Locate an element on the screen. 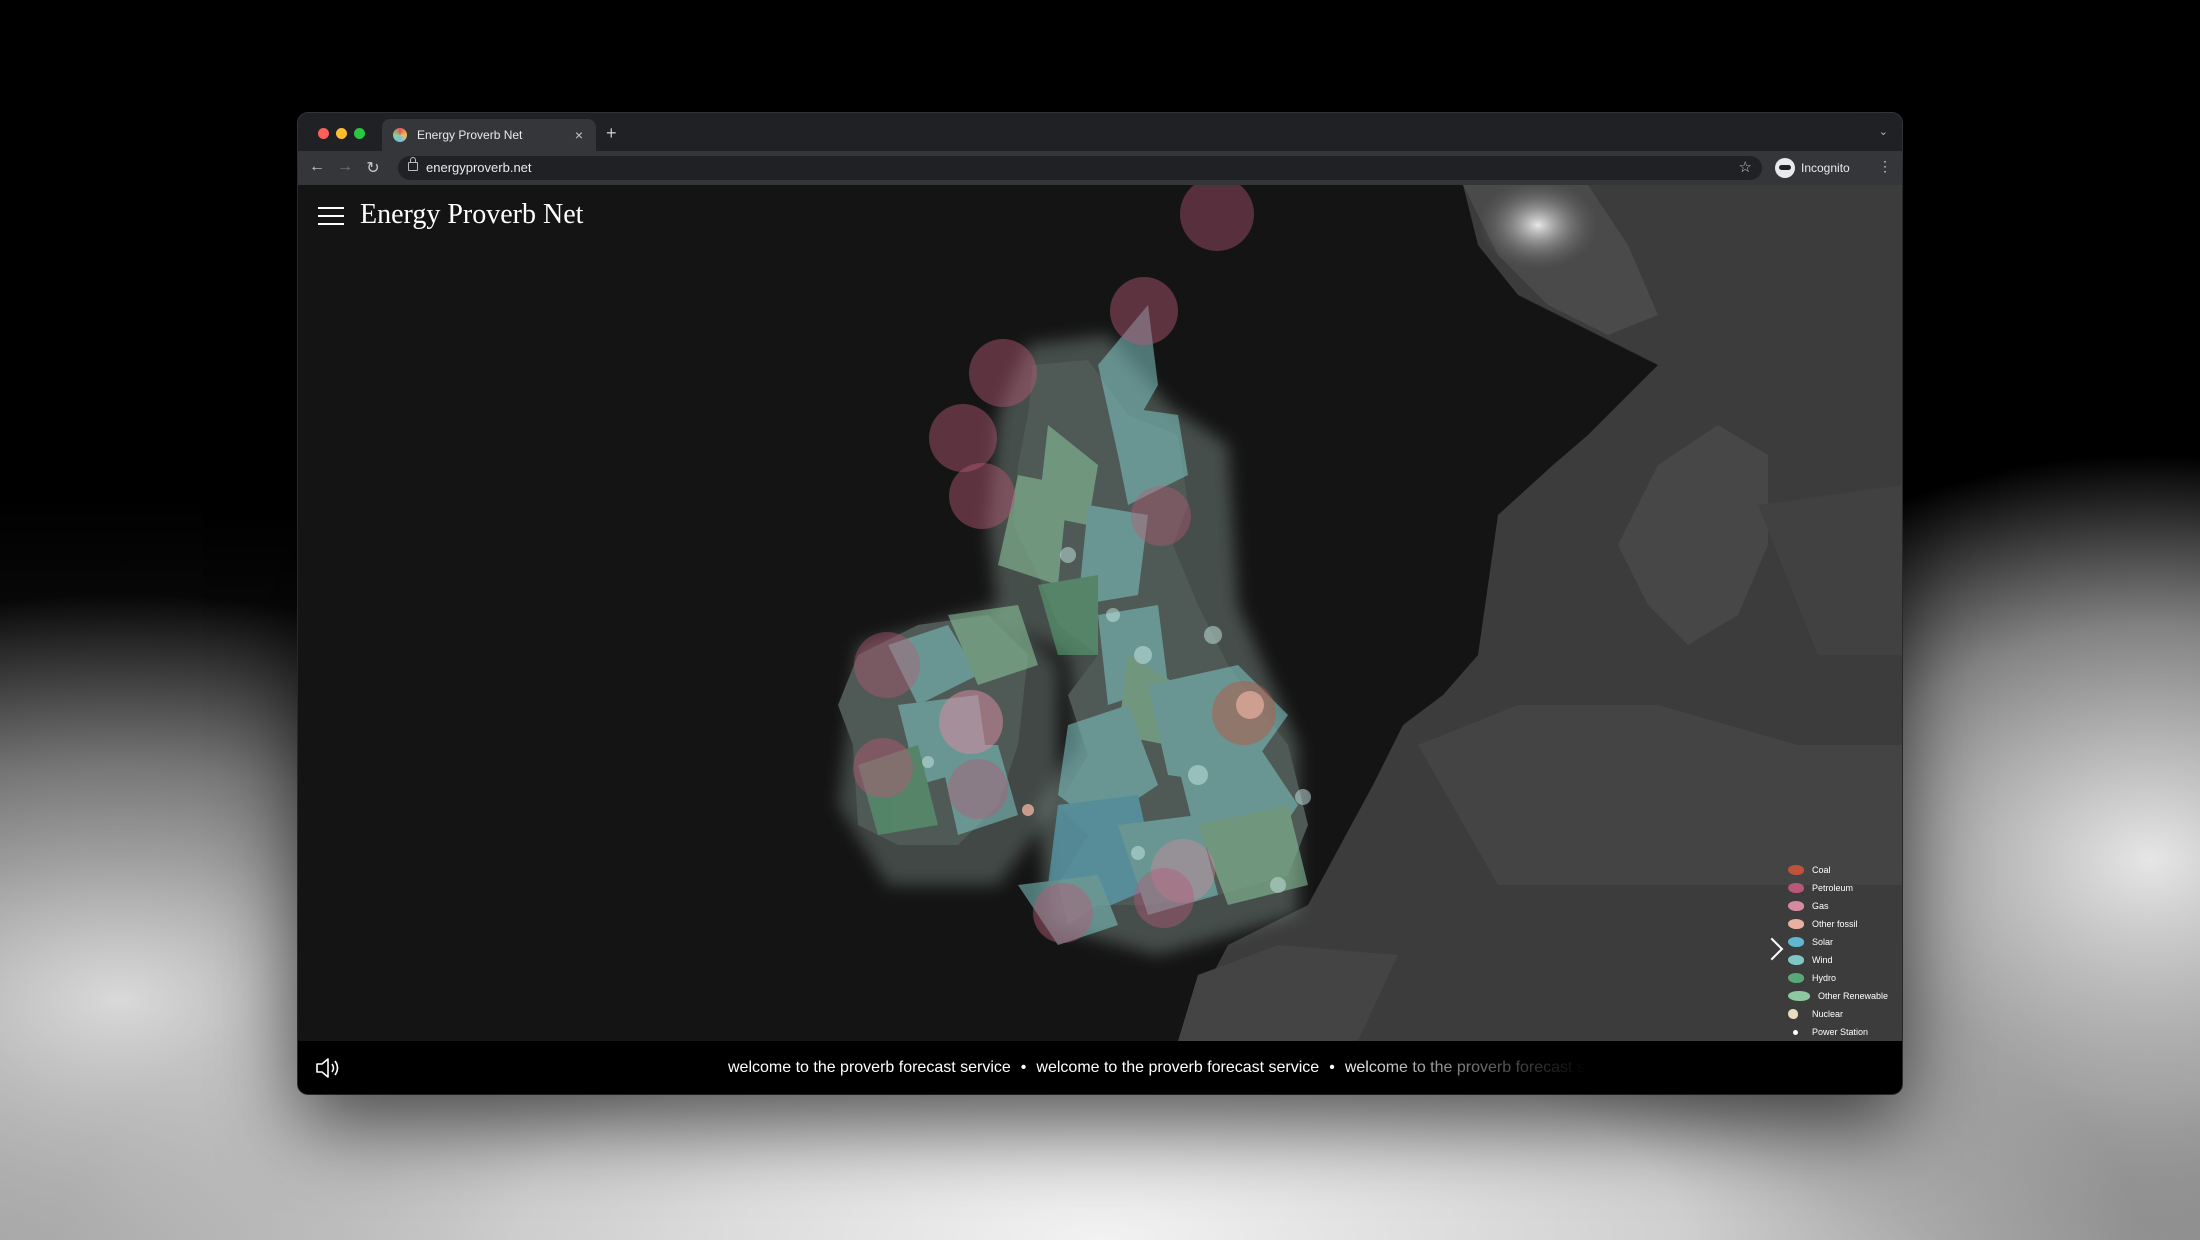 This screenshot has width=2200, height=1240. browser-toolbar: ← → ↻ energyproverb.net ☆ Incognito ⋮ is located at coordinates (1100, 168).